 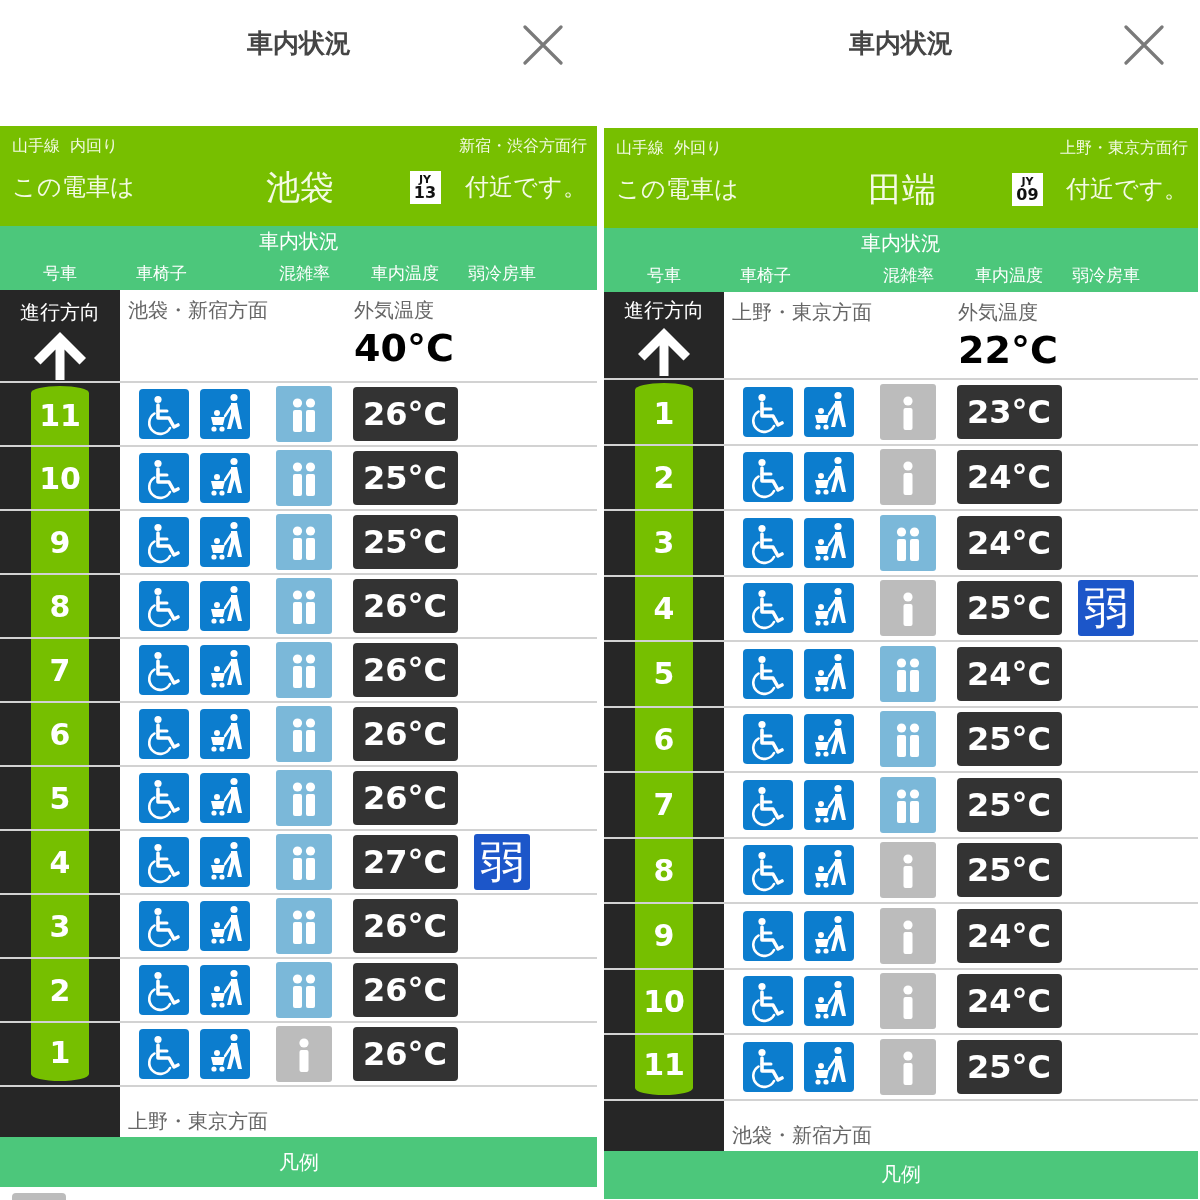 I want to click on station-name: 池袋, so click(x=299, y=187).